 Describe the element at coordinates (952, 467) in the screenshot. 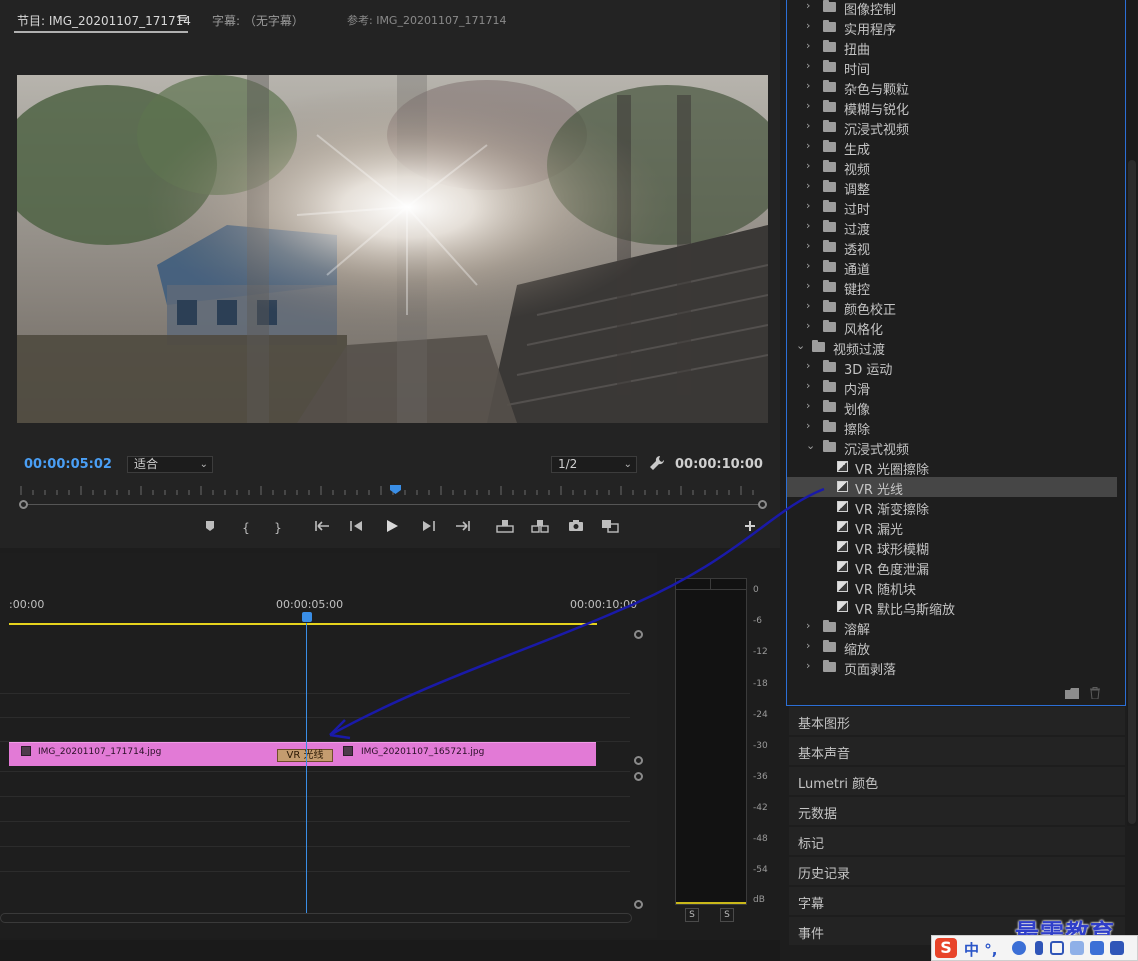

I see `tree-item-vr-transition: VR 光圈擦除` at that location.